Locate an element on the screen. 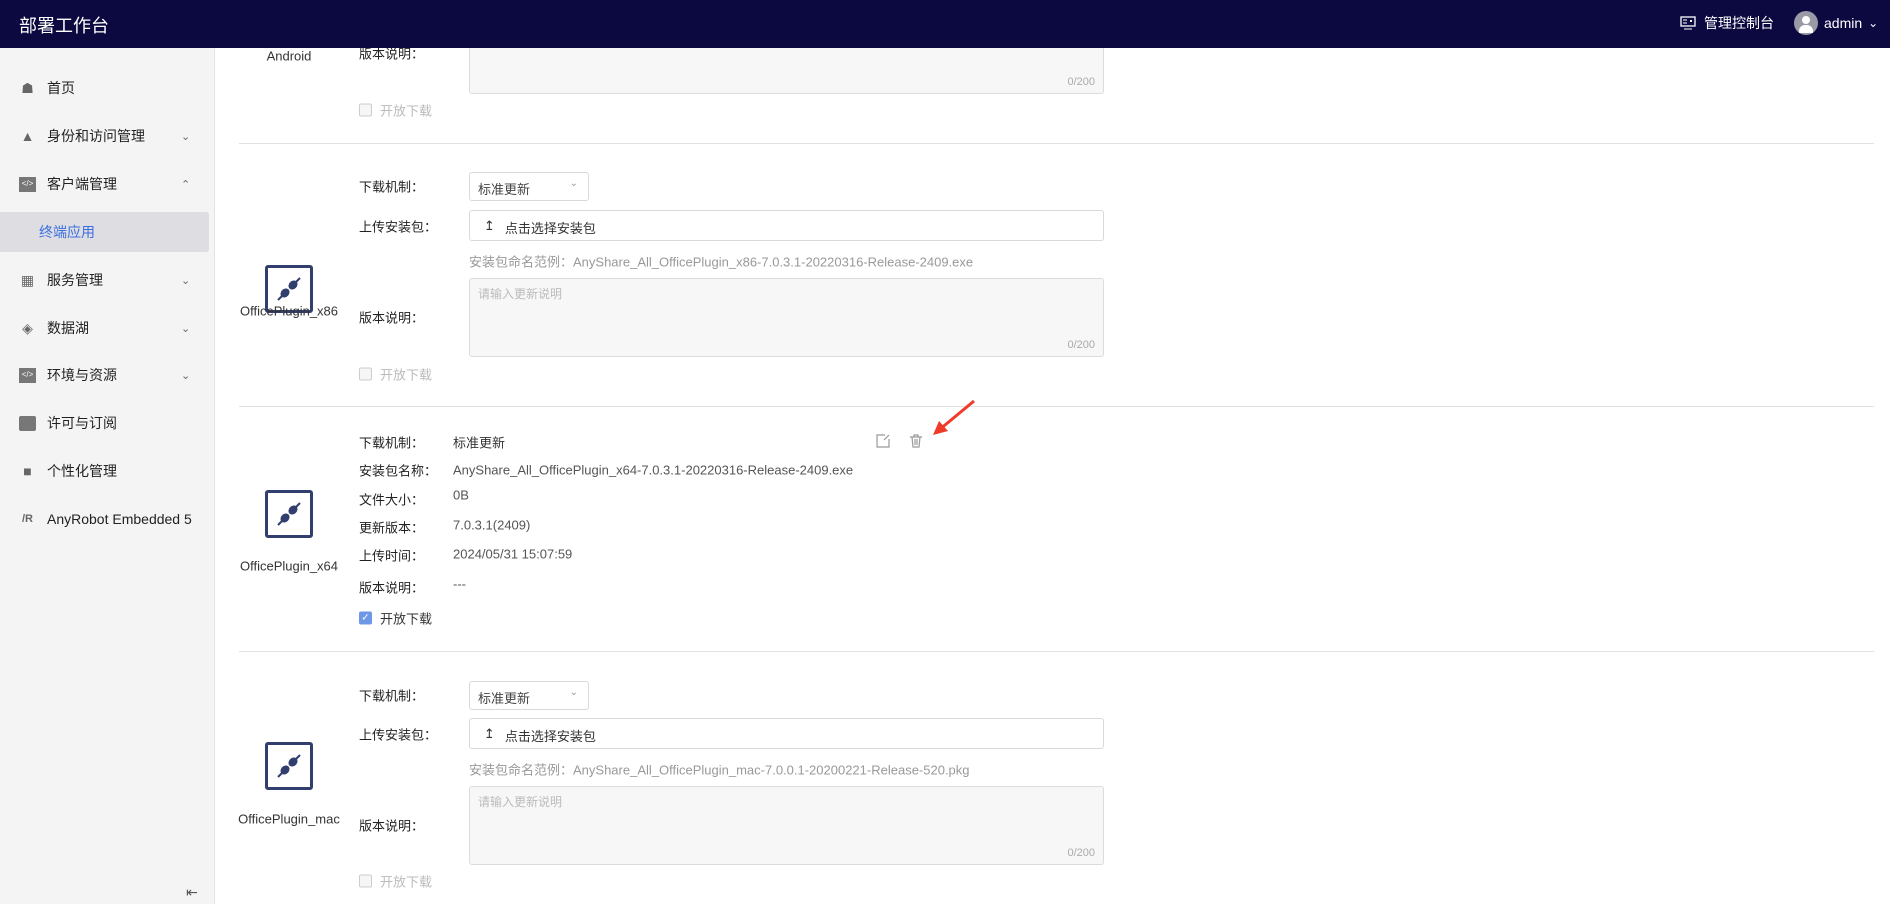 The height and width of the screenshot is (904, 1890). sidebar-item-client: </> 客户端管理 ⌃ is located at coordinates (107, 184).